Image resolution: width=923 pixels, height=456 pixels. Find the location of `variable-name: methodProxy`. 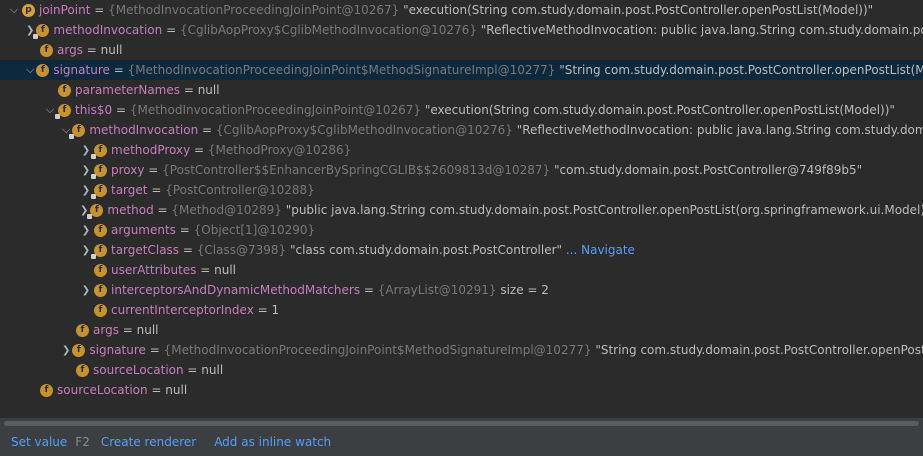

variable-name: methodProxy is located at coordinates (151, 150).